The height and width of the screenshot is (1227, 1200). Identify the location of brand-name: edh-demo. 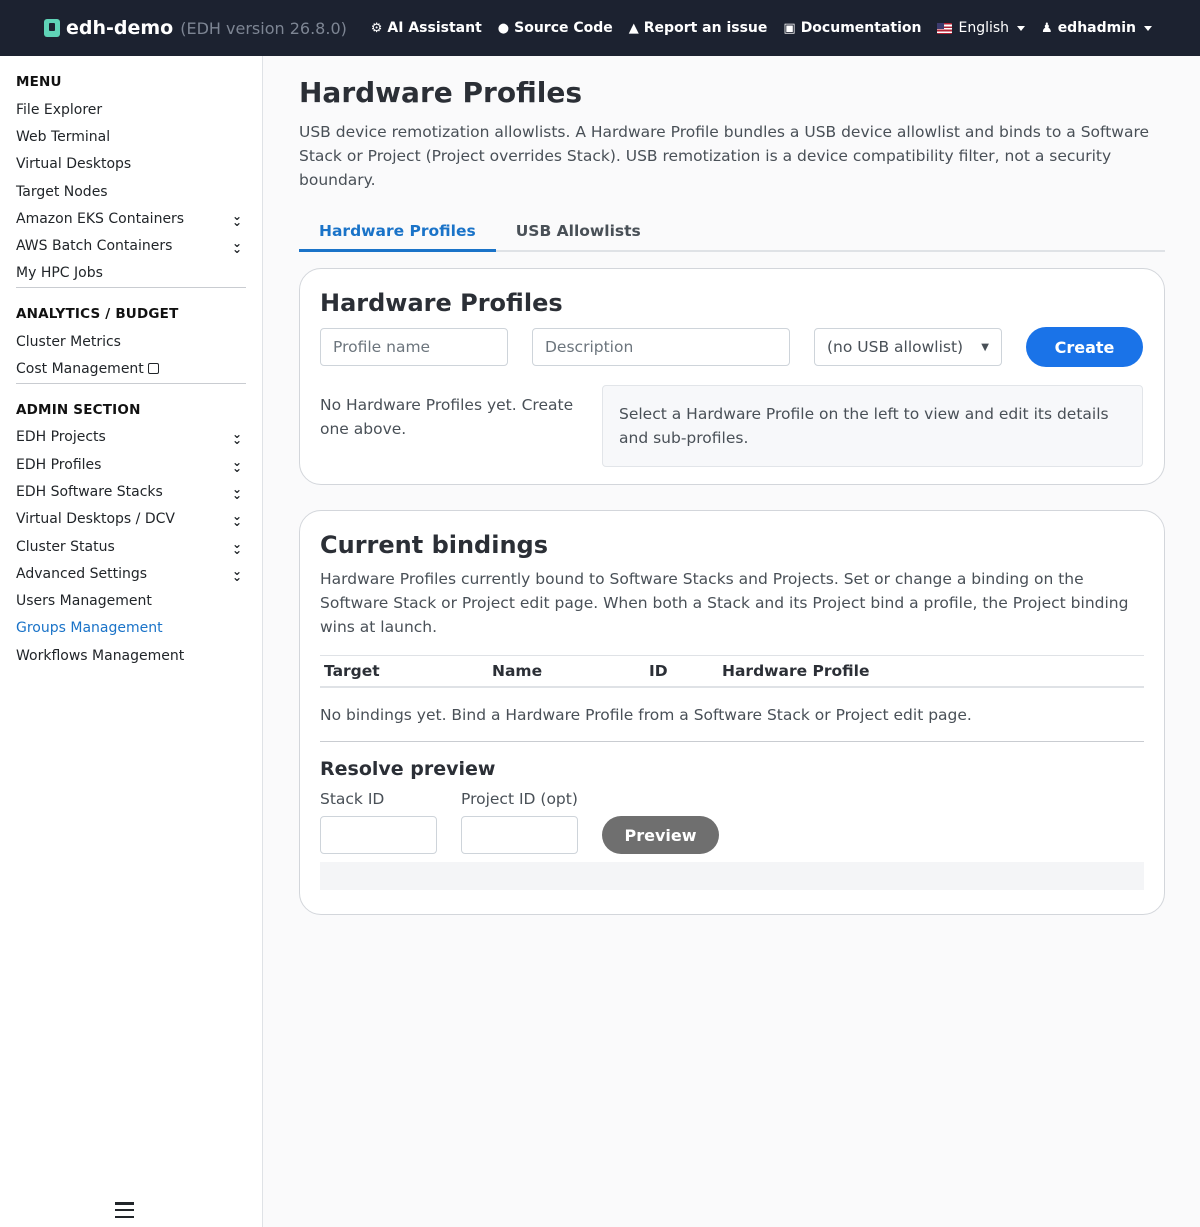
(120, 28).